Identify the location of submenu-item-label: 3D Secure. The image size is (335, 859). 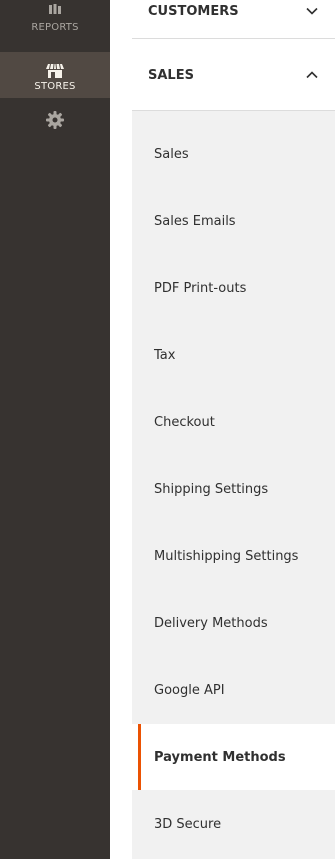
(188, 824).